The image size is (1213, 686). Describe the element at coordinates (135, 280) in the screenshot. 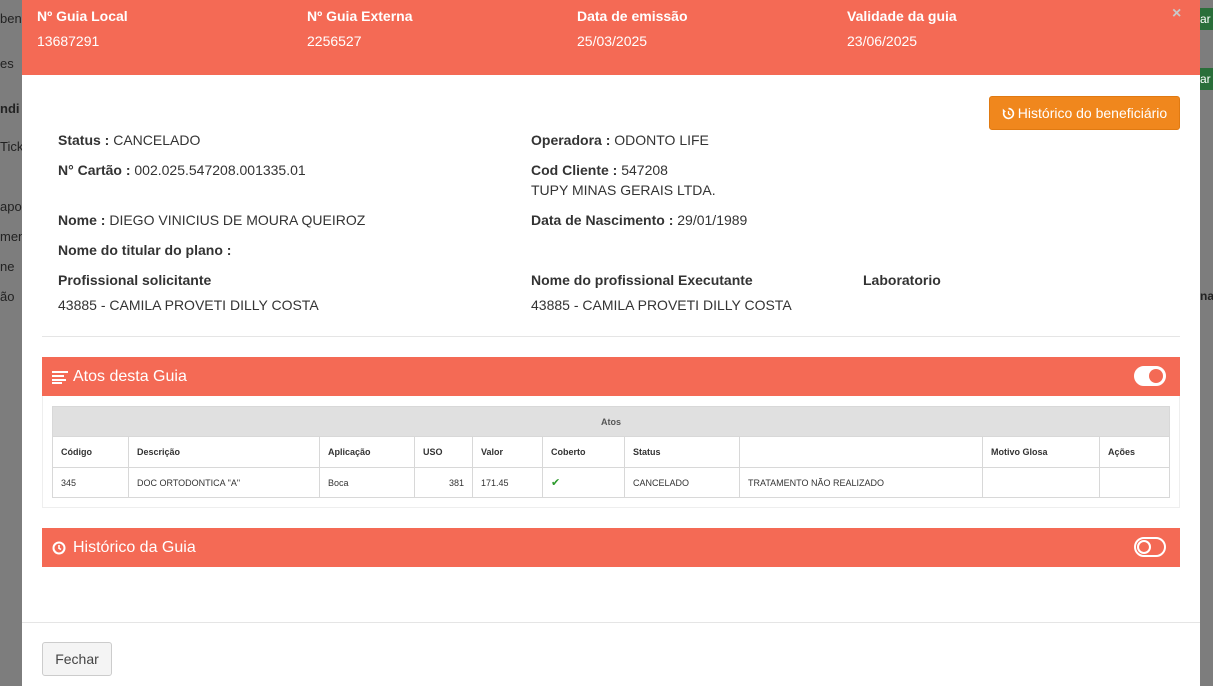

I see `solicitante-label: Profissional solicitante` at that location.